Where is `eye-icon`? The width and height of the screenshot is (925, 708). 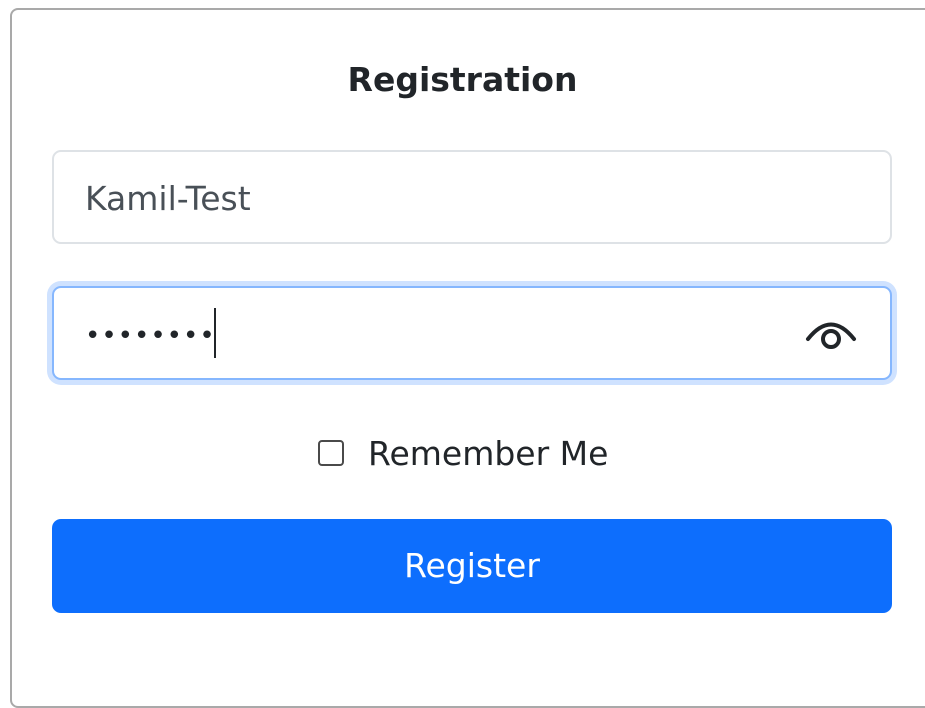 eye-icon is located at coordinates (831, 335).